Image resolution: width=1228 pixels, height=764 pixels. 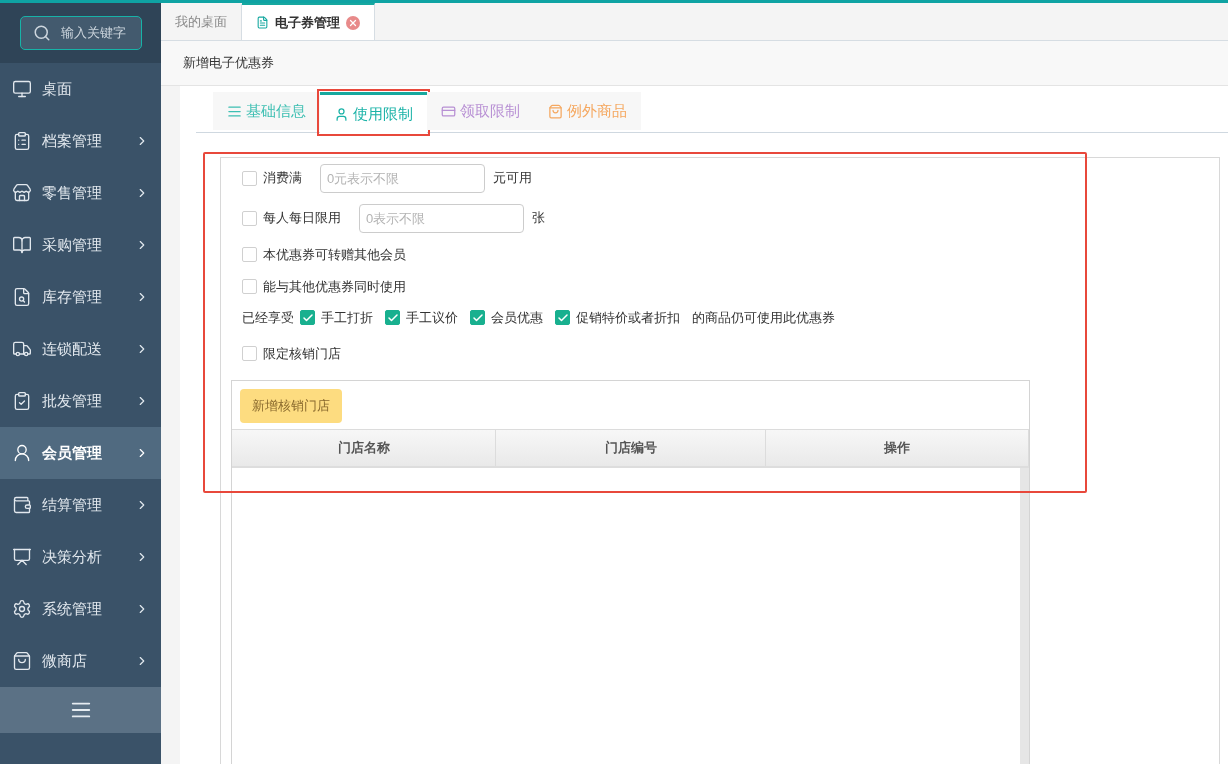 What do you see at coordinates (80, 557) in the screenshot?
I see `sidebar-item: 决策分析` at bounding box center [80, 557].